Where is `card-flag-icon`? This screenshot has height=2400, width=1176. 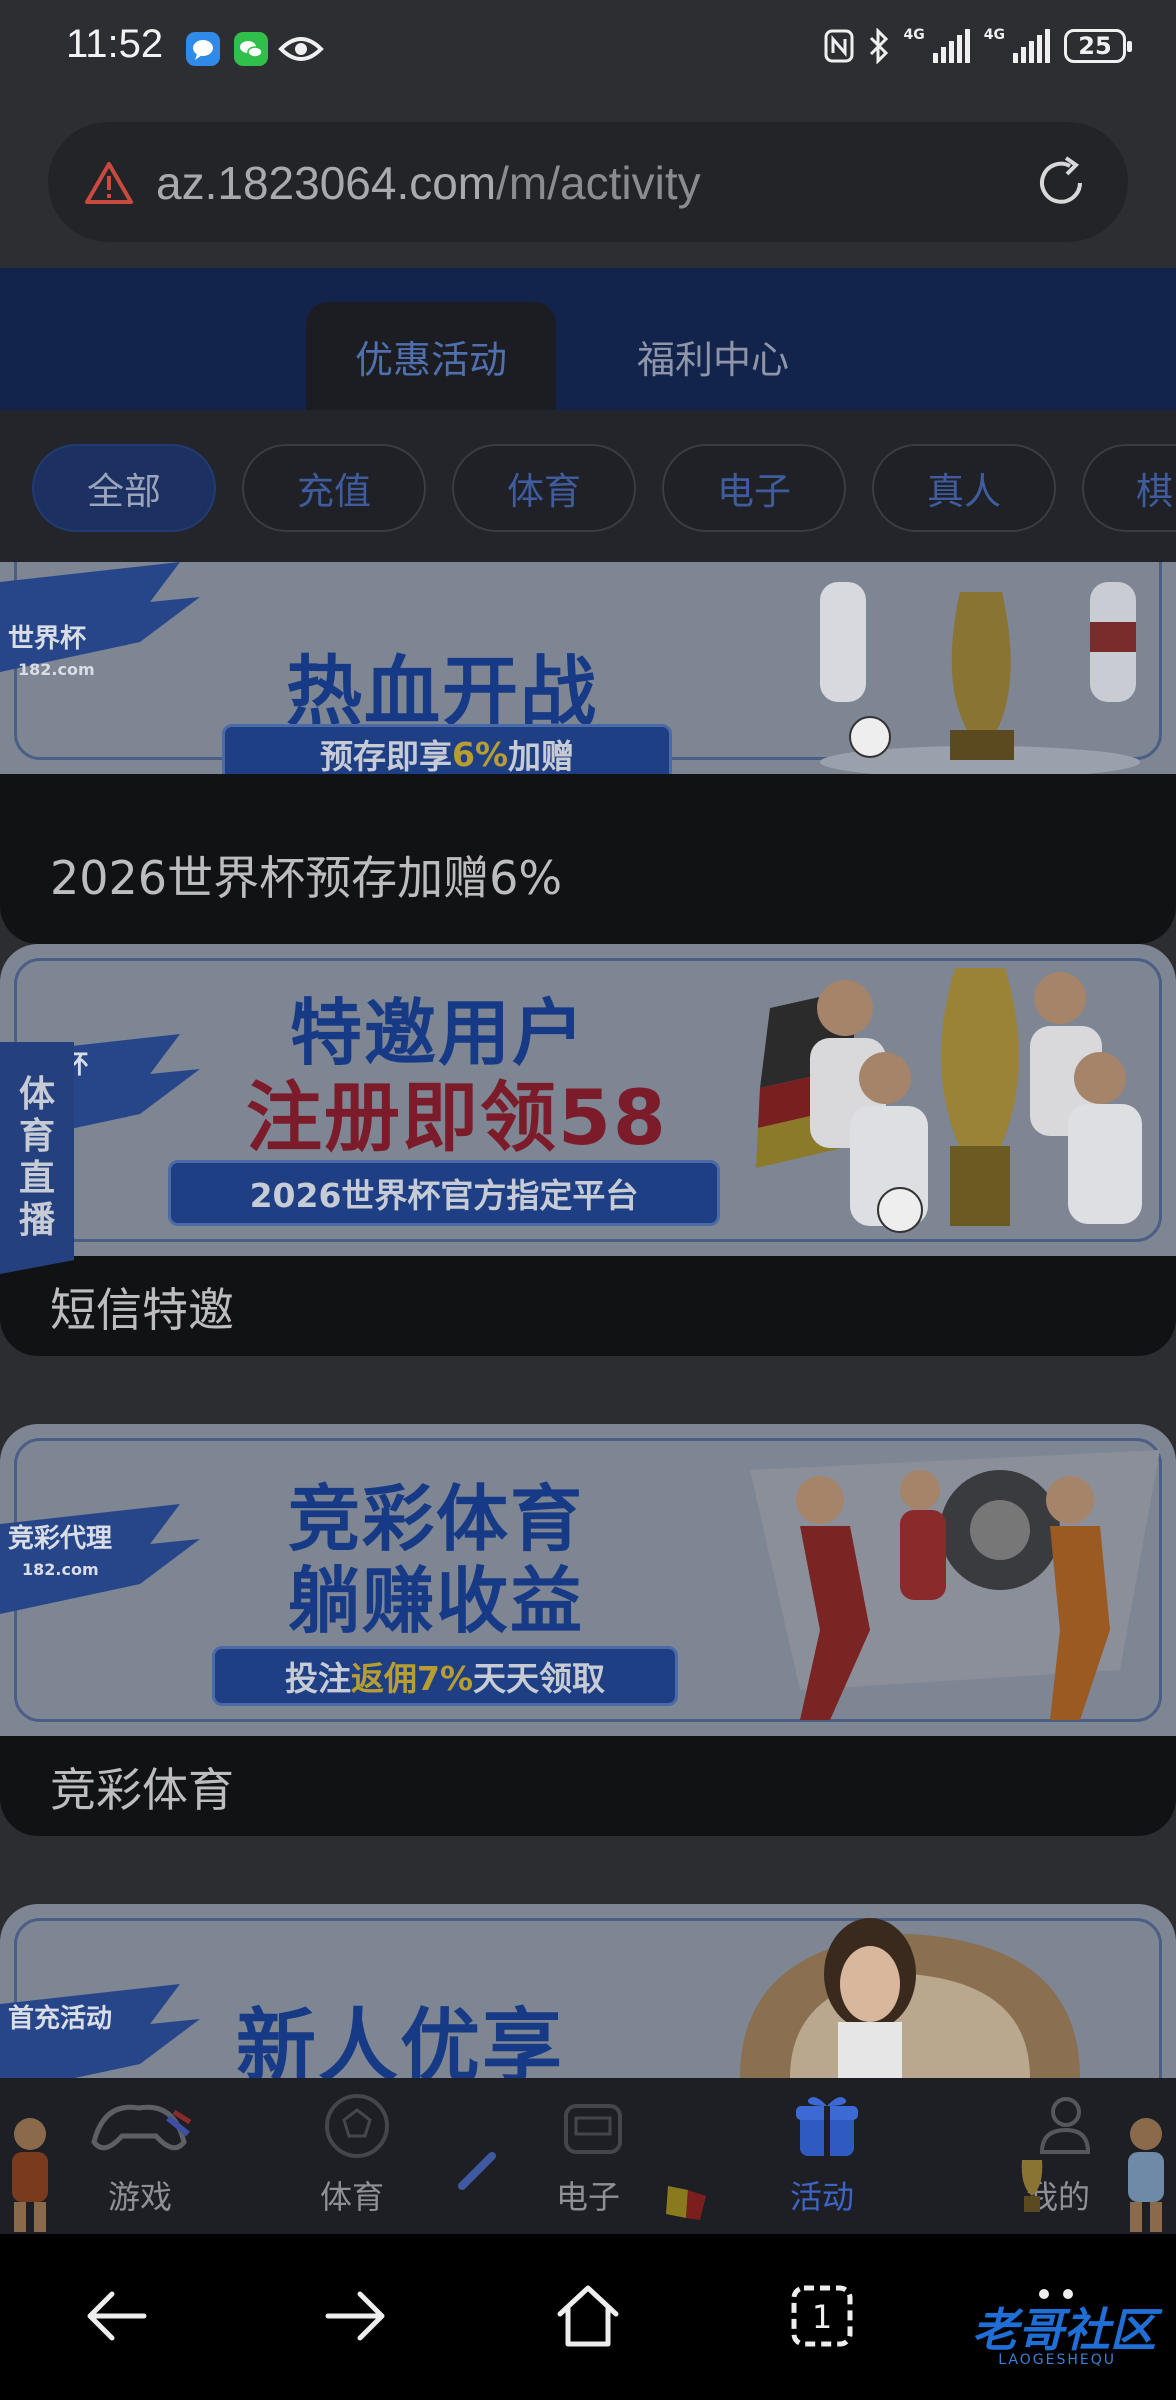
card-flag-icon is located at coordinates (686, 2203).